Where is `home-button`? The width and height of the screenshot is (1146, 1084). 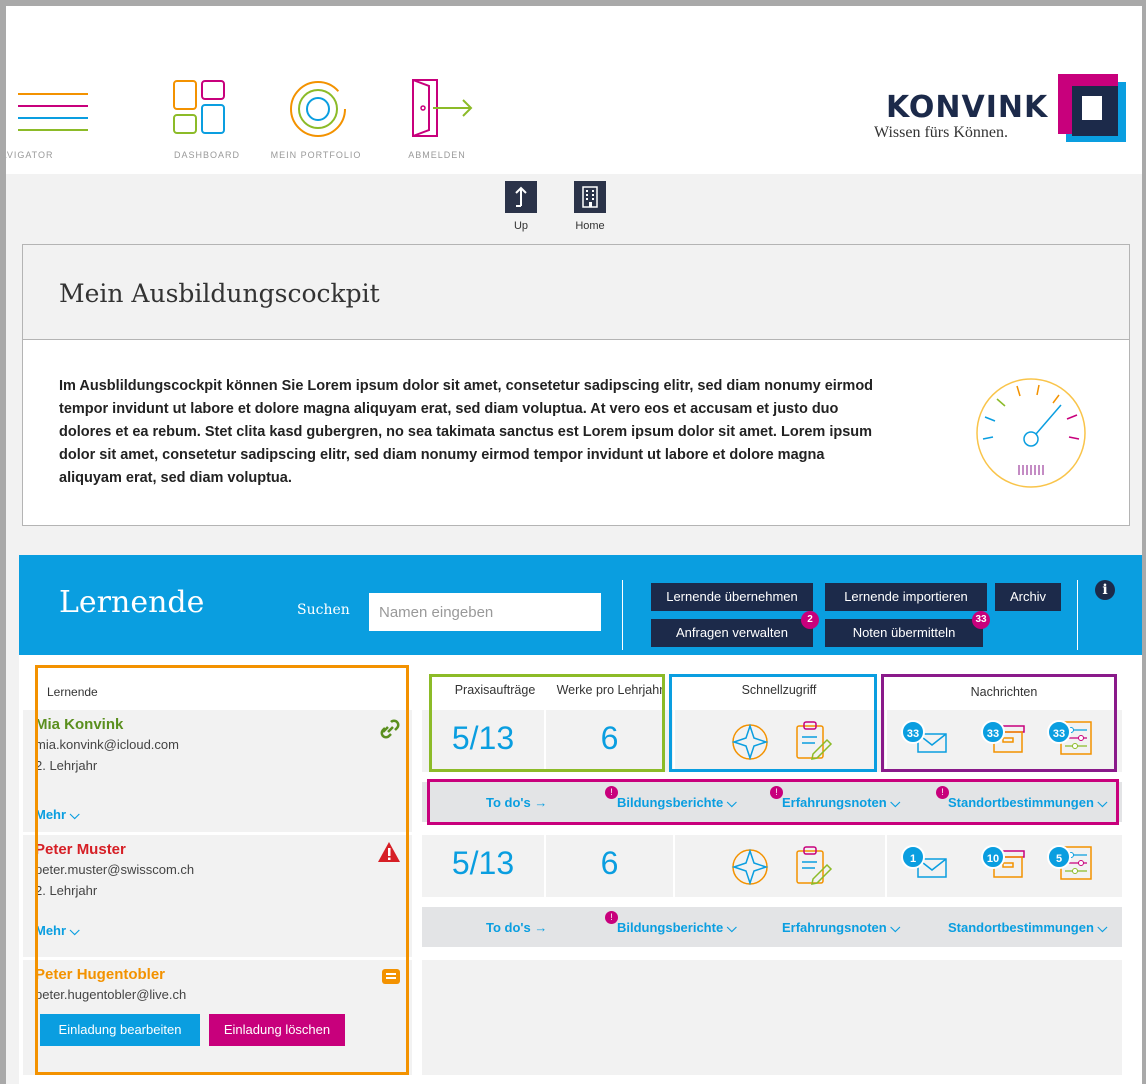
home-button is located at coordinates (590, 197).